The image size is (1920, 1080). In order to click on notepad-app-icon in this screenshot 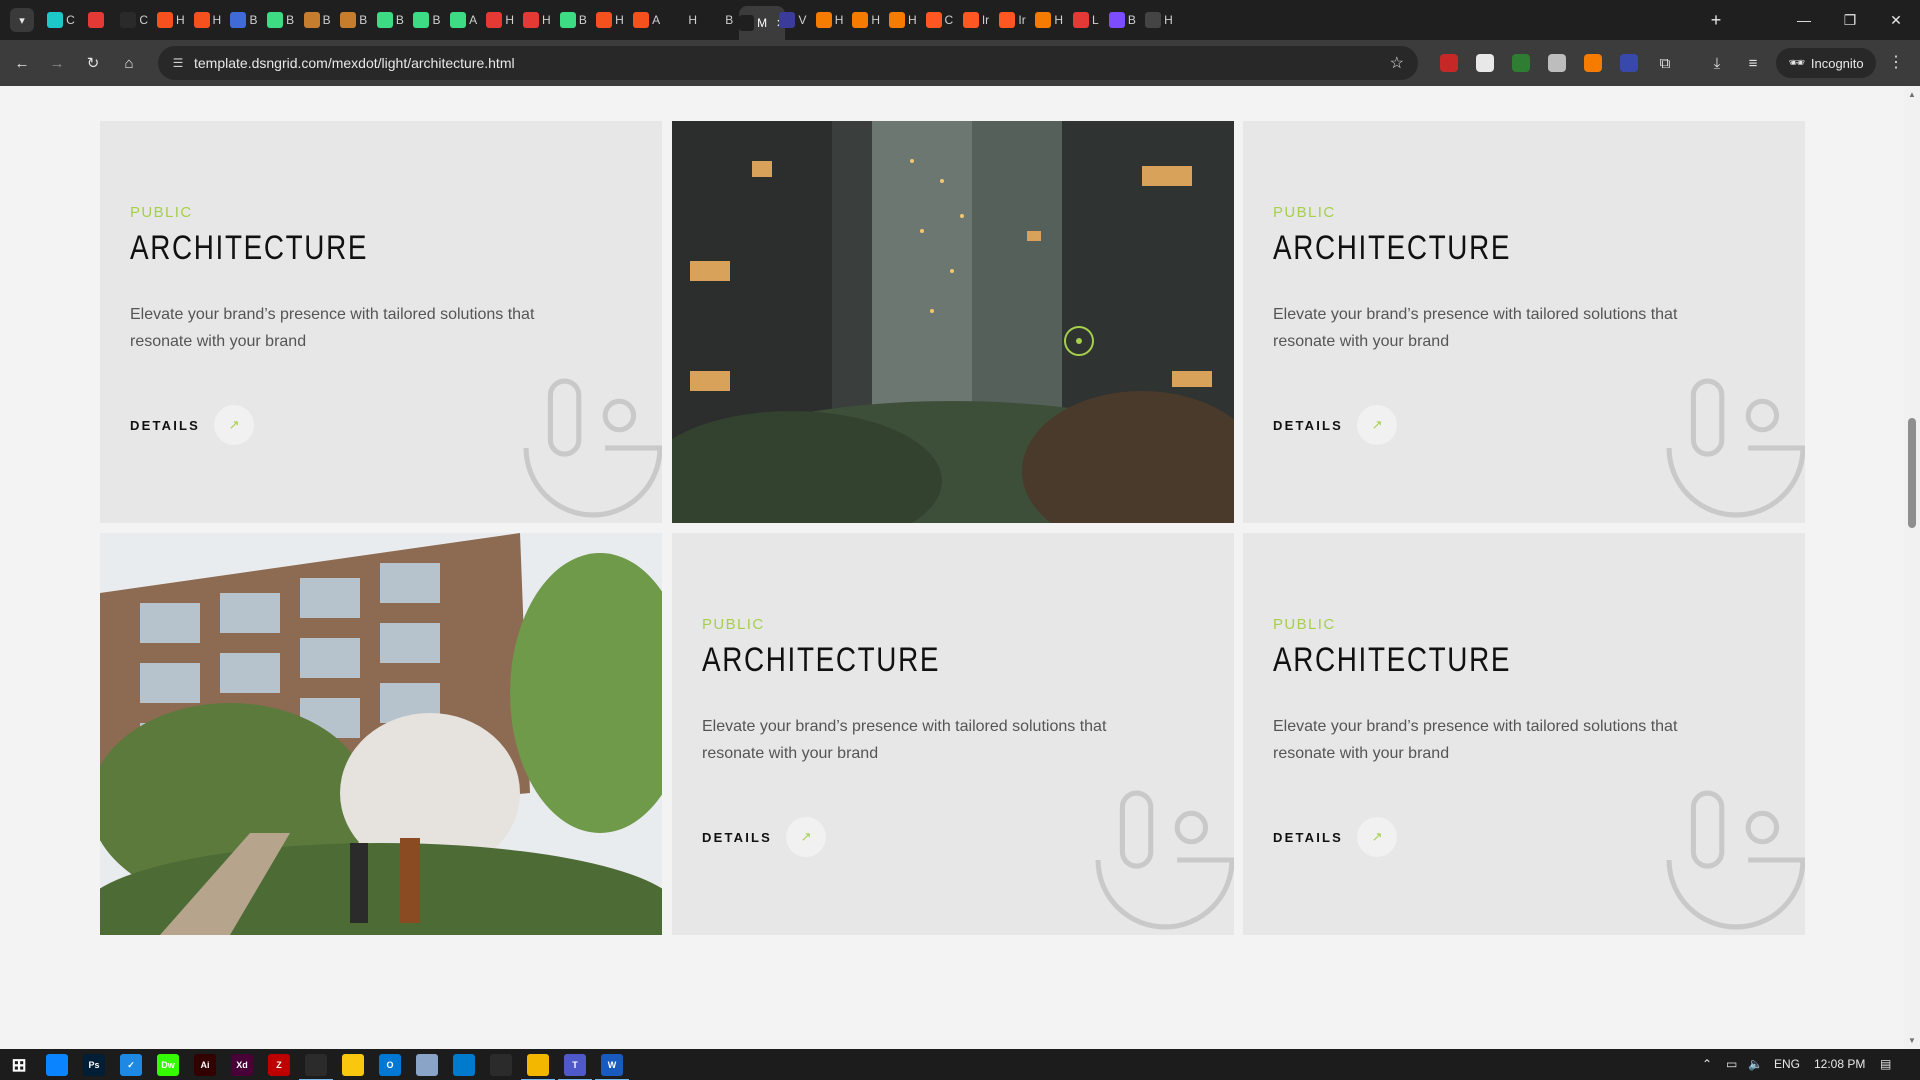, I will do `click(427, 1065)`.